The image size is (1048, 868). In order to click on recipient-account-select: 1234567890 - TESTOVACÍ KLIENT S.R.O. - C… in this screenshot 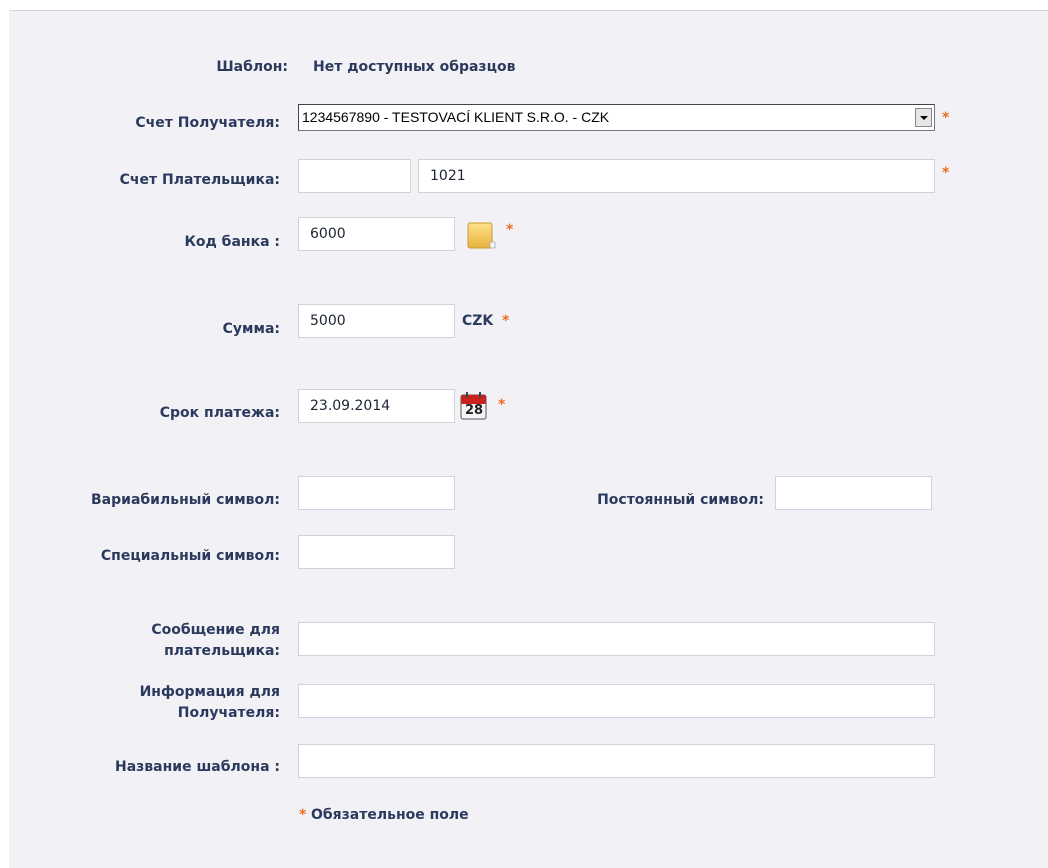, I will do `click(616, 117)`.